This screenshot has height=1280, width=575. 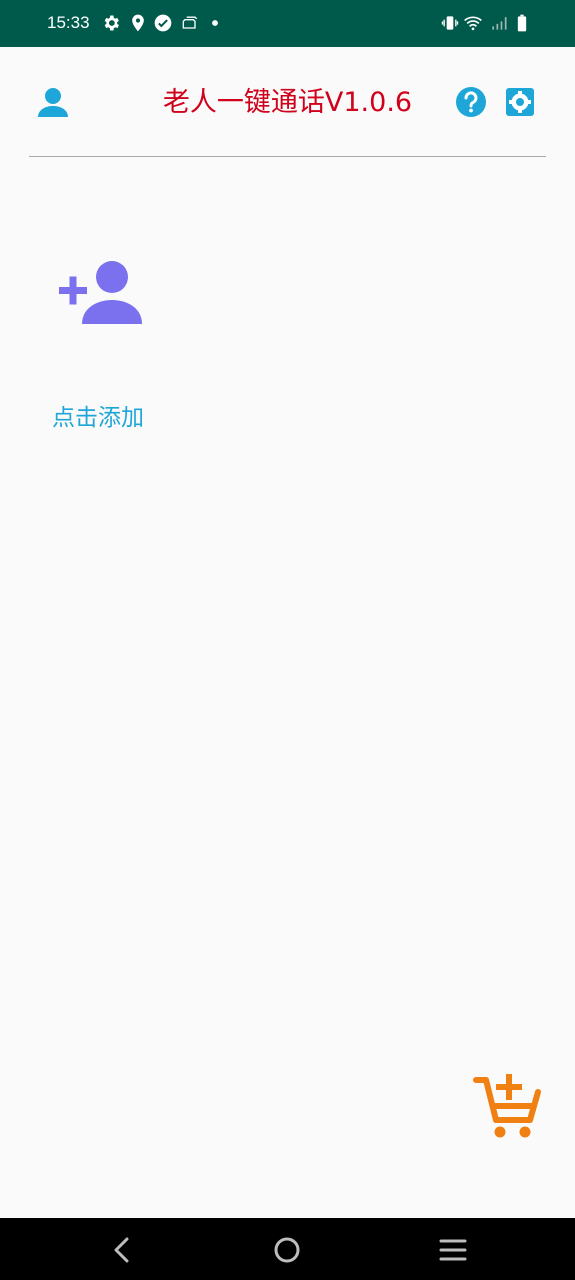 I want to click on menu-icon, so click(x=453, y=1250).